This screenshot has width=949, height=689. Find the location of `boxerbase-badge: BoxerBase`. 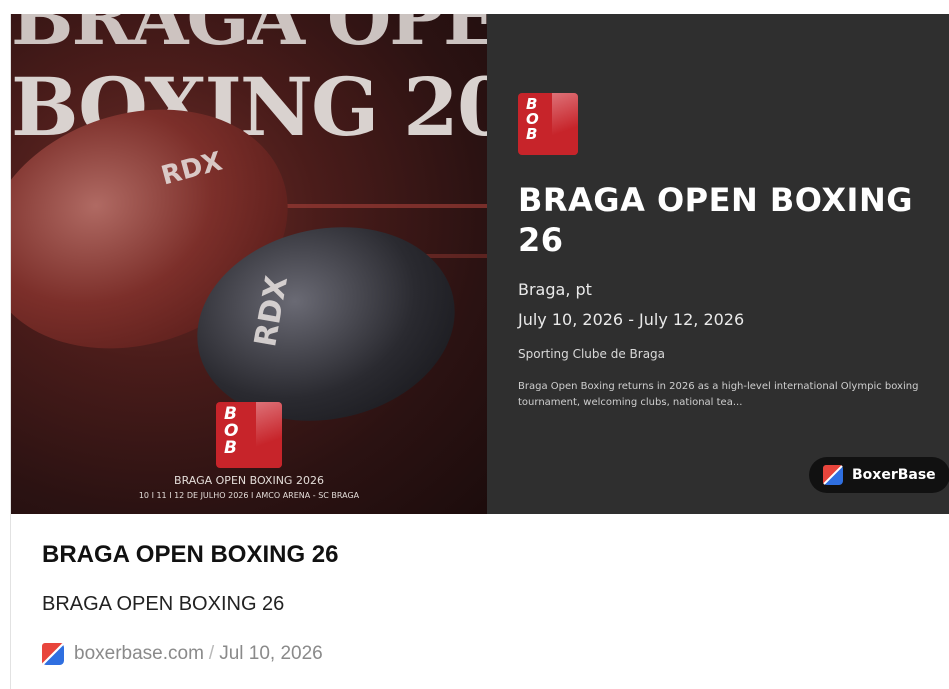

boxerbase-badge: BoxerBase is located at coordinates (879, 475).